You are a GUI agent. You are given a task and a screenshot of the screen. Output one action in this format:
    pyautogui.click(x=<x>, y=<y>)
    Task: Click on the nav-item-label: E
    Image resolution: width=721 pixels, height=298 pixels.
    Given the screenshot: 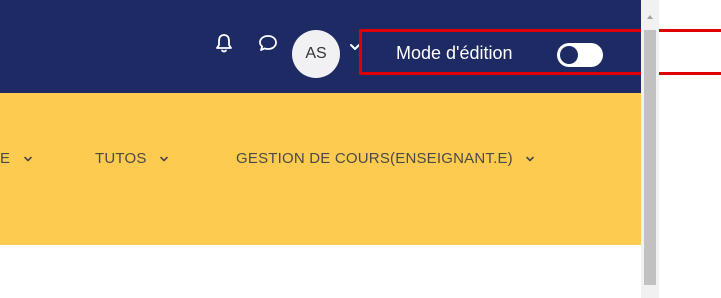 What is the action you would take?
    pyautogui.click(x=5, y=158)
    